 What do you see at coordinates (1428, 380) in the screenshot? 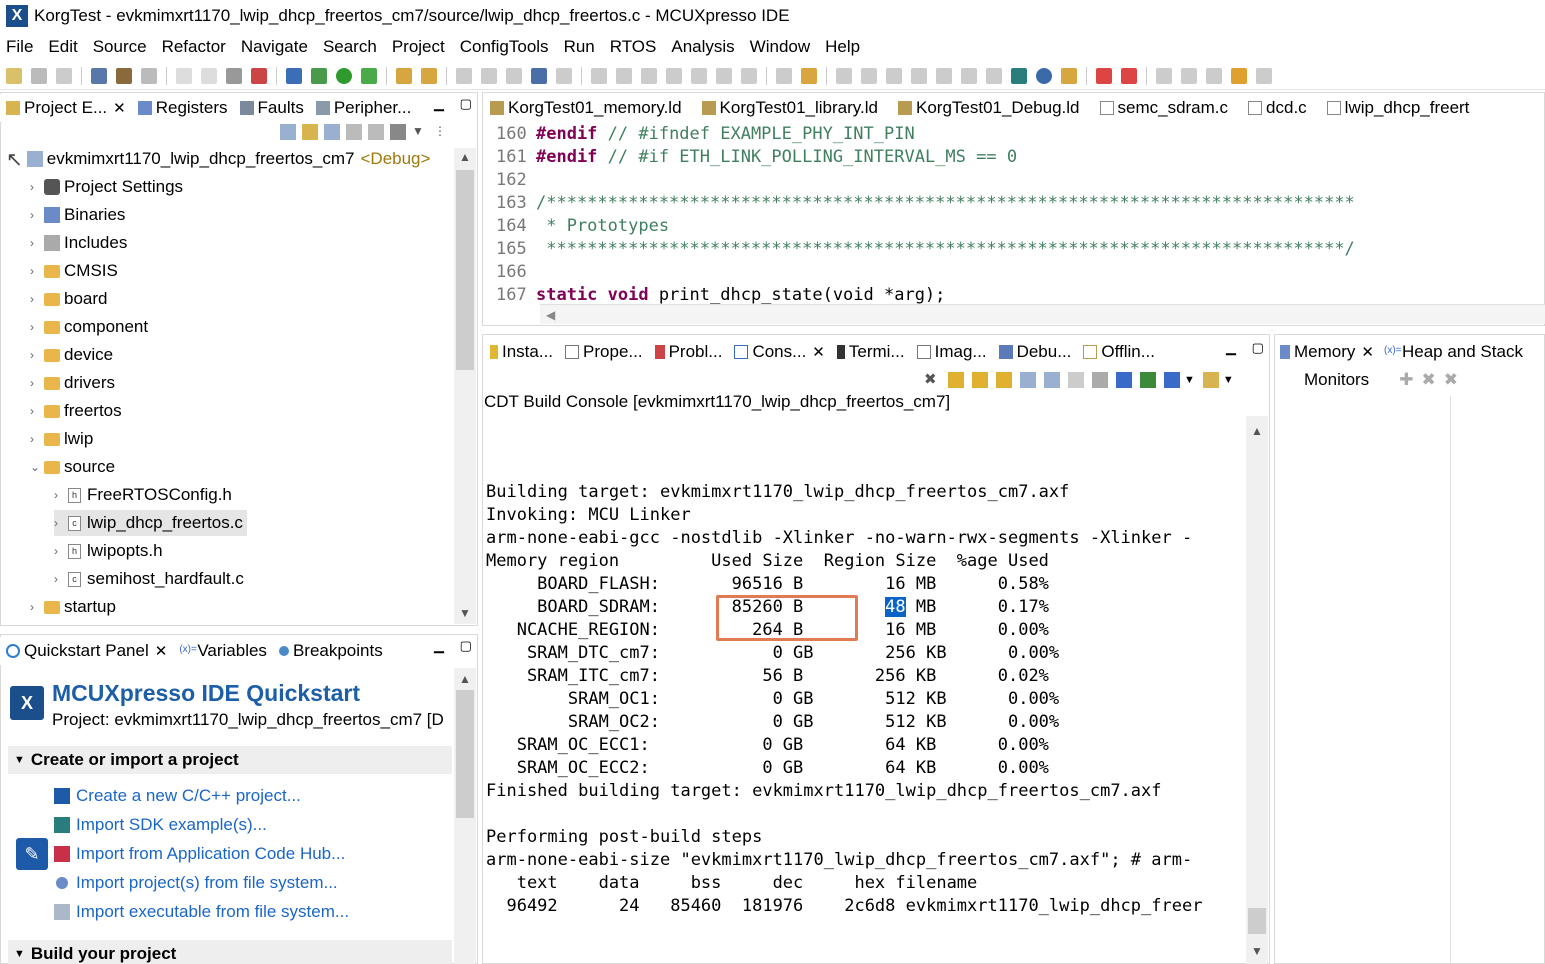
I see `remove-monitor-icon: ✖` at bounding box center [1428, 380].